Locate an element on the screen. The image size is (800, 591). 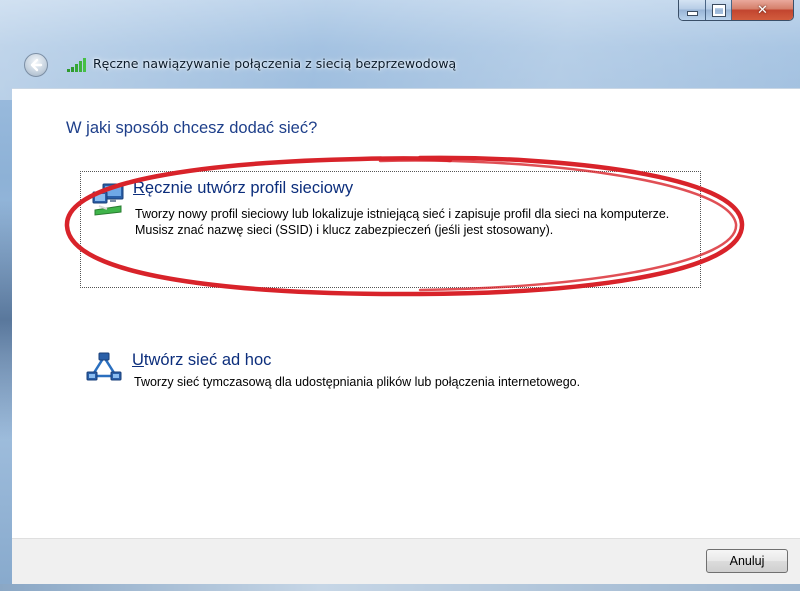
page-heading: W jaki sposób chcesz dodać sieć? is located at coordinates (192, 128).